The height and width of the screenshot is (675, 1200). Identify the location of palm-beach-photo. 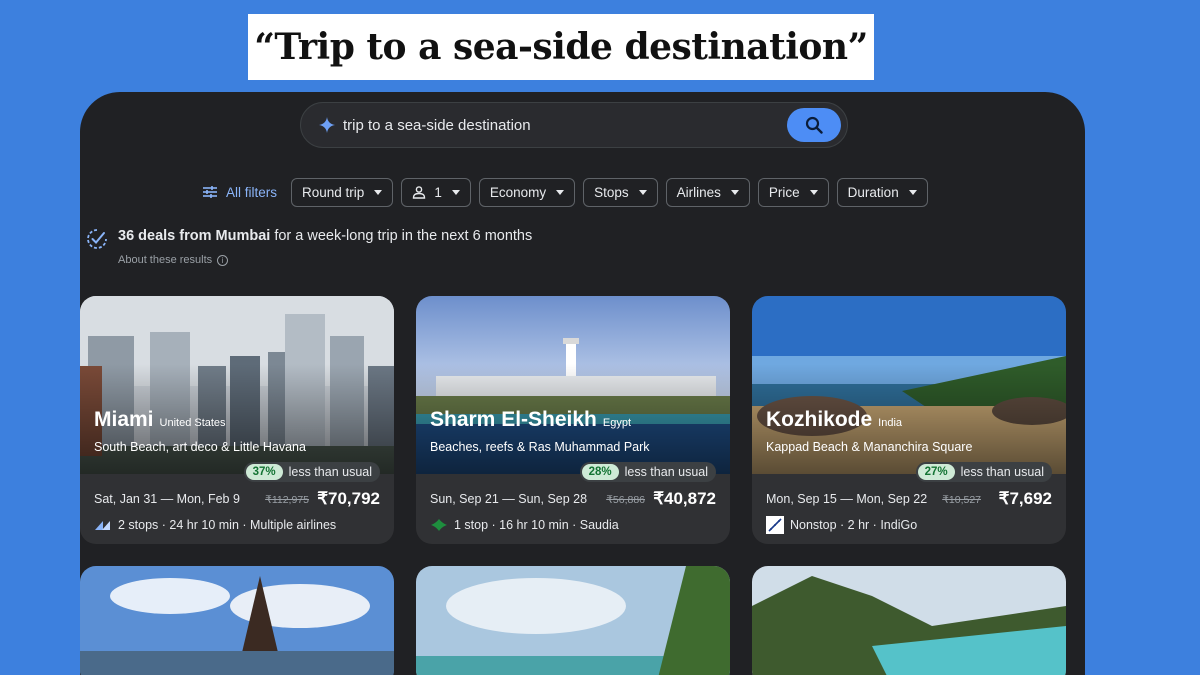
(573, 620).